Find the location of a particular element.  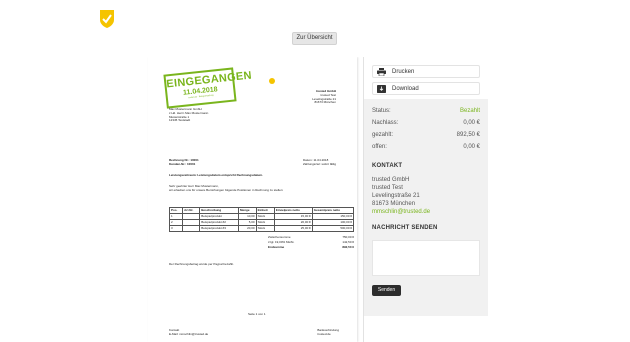

status-value: Bezahlt is located at coordinates (469, 111).